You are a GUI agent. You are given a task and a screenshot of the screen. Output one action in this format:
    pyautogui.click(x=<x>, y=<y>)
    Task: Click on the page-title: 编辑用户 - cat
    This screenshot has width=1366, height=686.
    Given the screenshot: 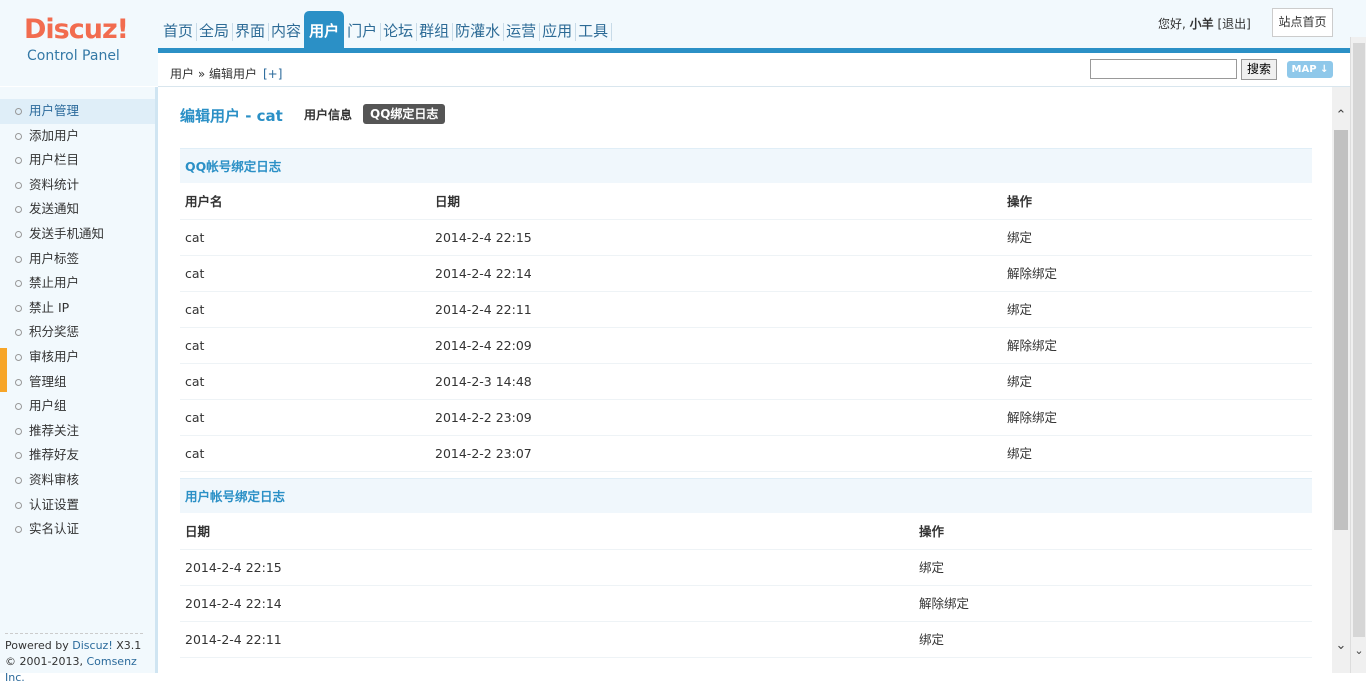 What is the action you would take?
    pyautogui.click(x=231, y=116)
    